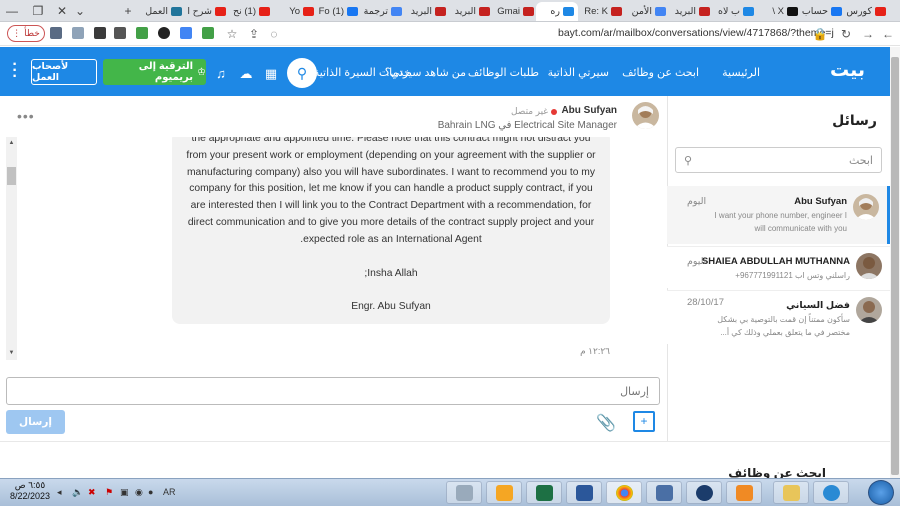 The image size is (900, 506). I want to click on menu-dots-icon: · · ·, so click(15, 71).